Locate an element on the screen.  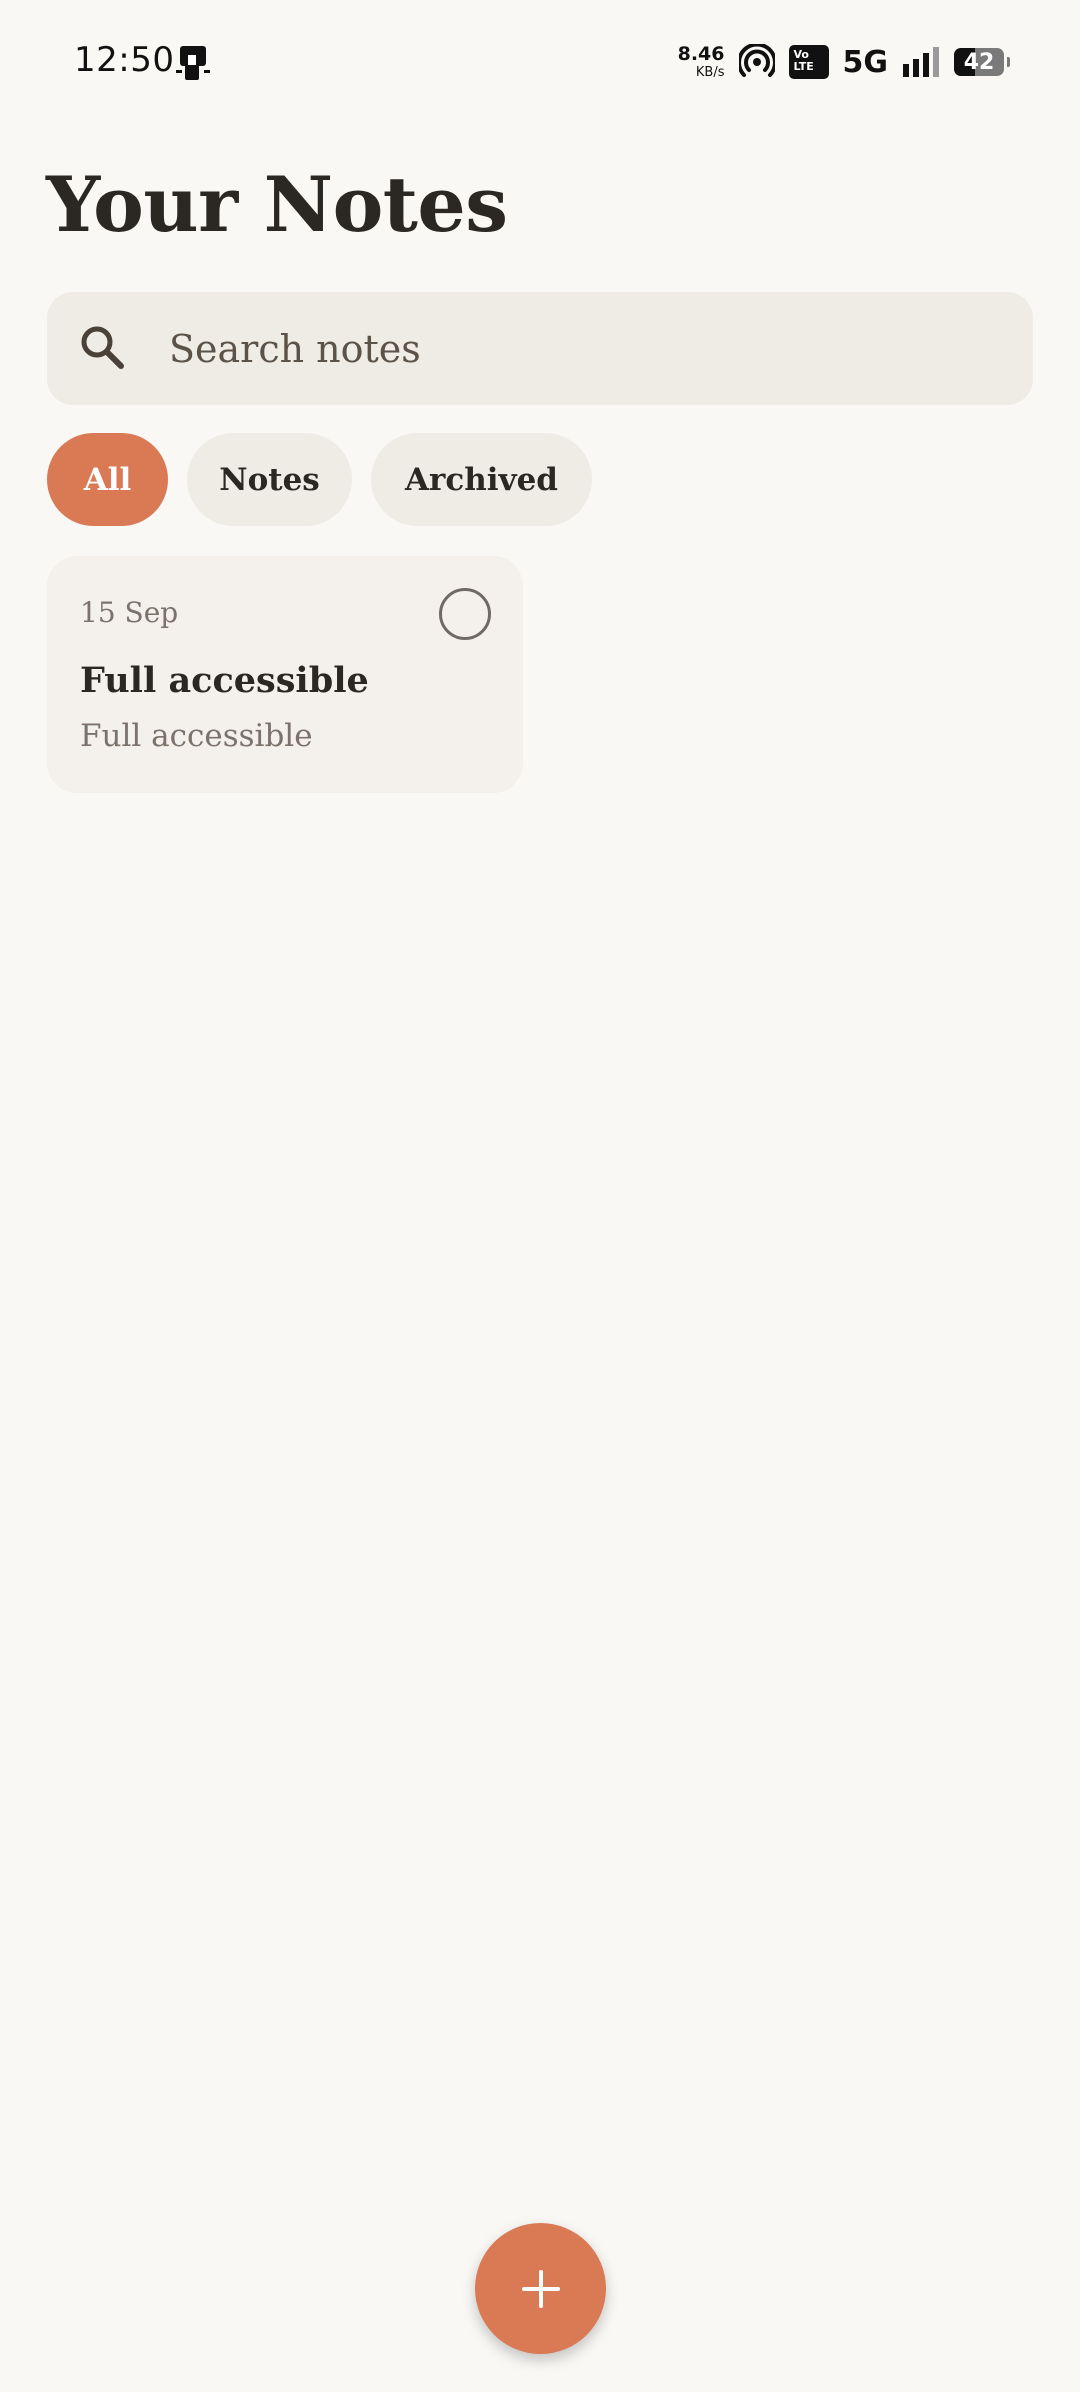
search-bar is located at coordinates (540, 348).